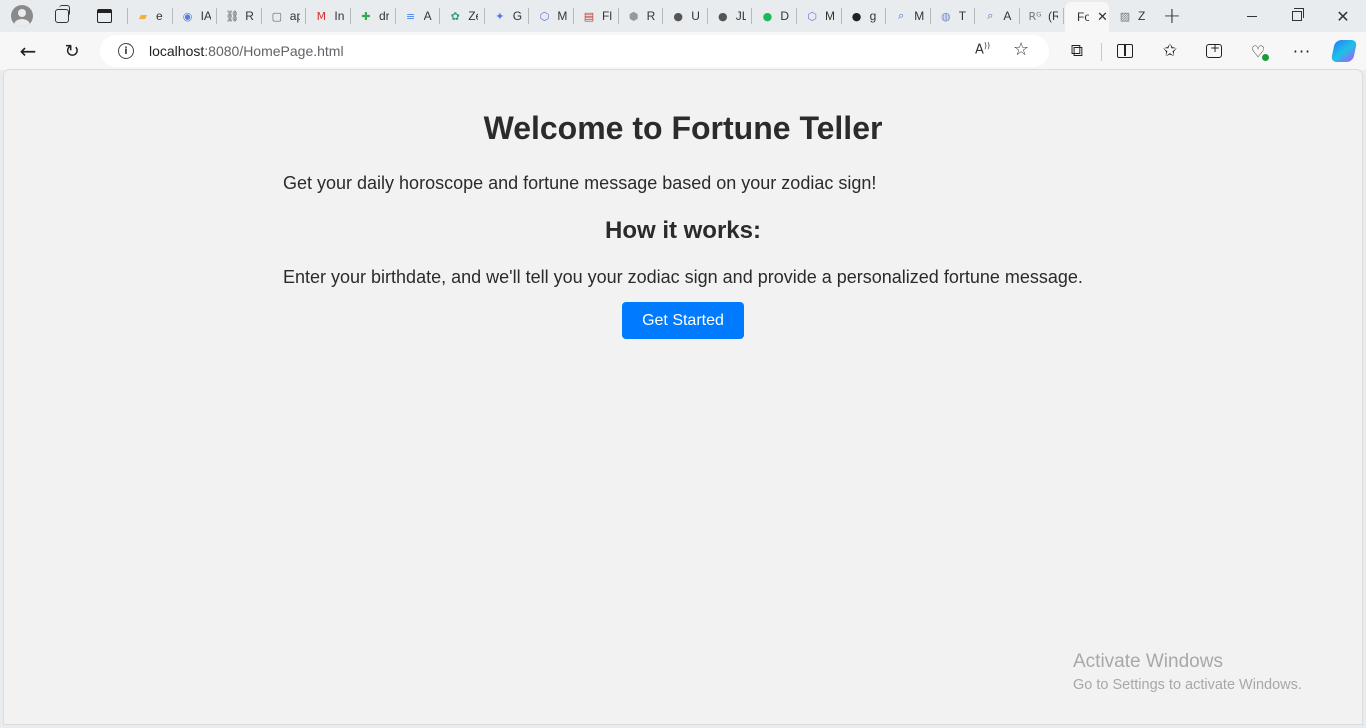  Describe the element at coordinates (1101, 52) in the screenshot. I see `toolbar-divider` at that location.